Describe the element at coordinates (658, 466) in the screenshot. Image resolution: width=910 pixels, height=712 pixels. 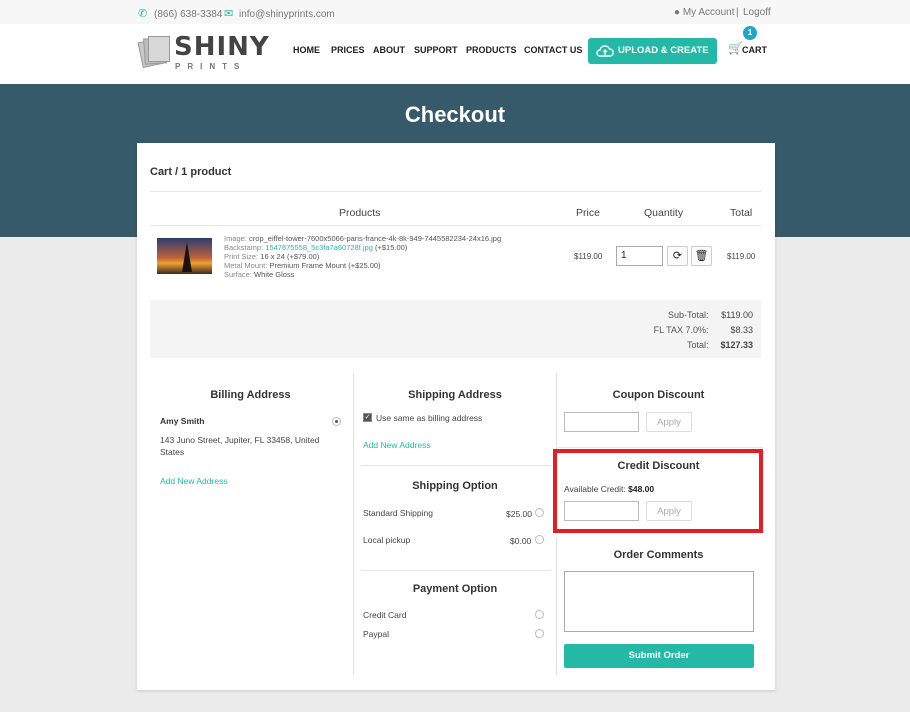
I see `credit-title: Credit Discount` at that location.